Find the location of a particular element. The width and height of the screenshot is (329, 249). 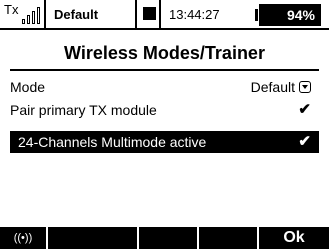

stop-square-icon is located at coordinates (149, 13).